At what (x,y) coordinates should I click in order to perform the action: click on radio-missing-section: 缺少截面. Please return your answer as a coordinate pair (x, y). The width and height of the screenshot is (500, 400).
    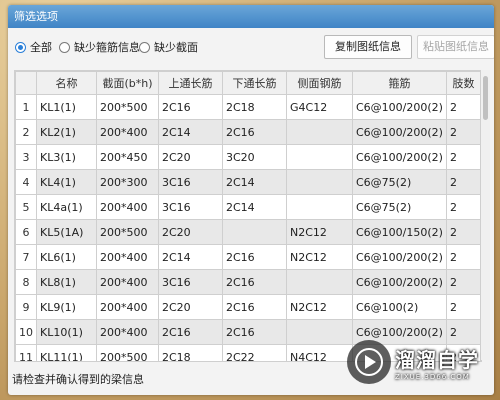
    Looking at the image, I should click on (168, 47).